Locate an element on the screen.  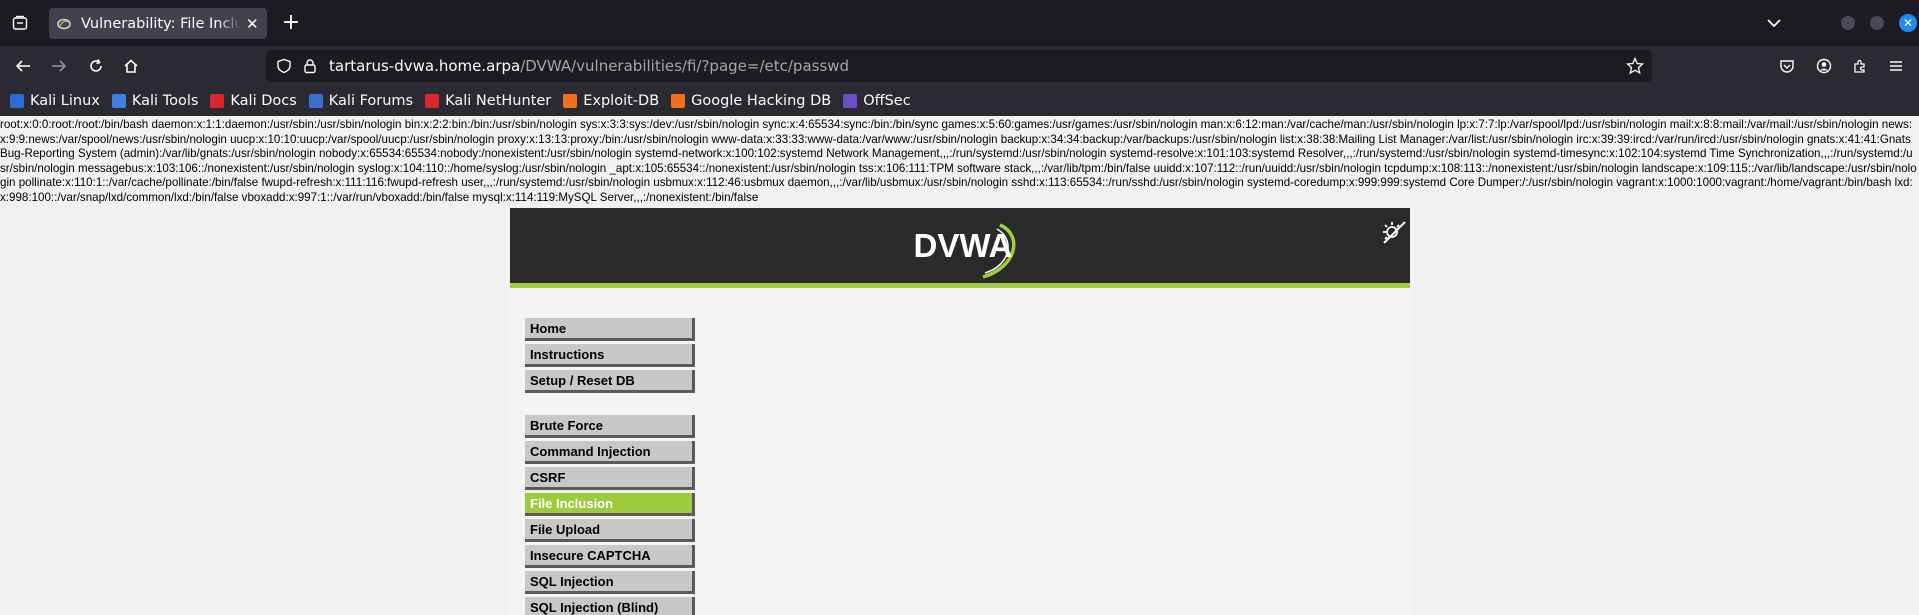
bookmark-label: Exploit-DB is located at coordinates (621, 101).